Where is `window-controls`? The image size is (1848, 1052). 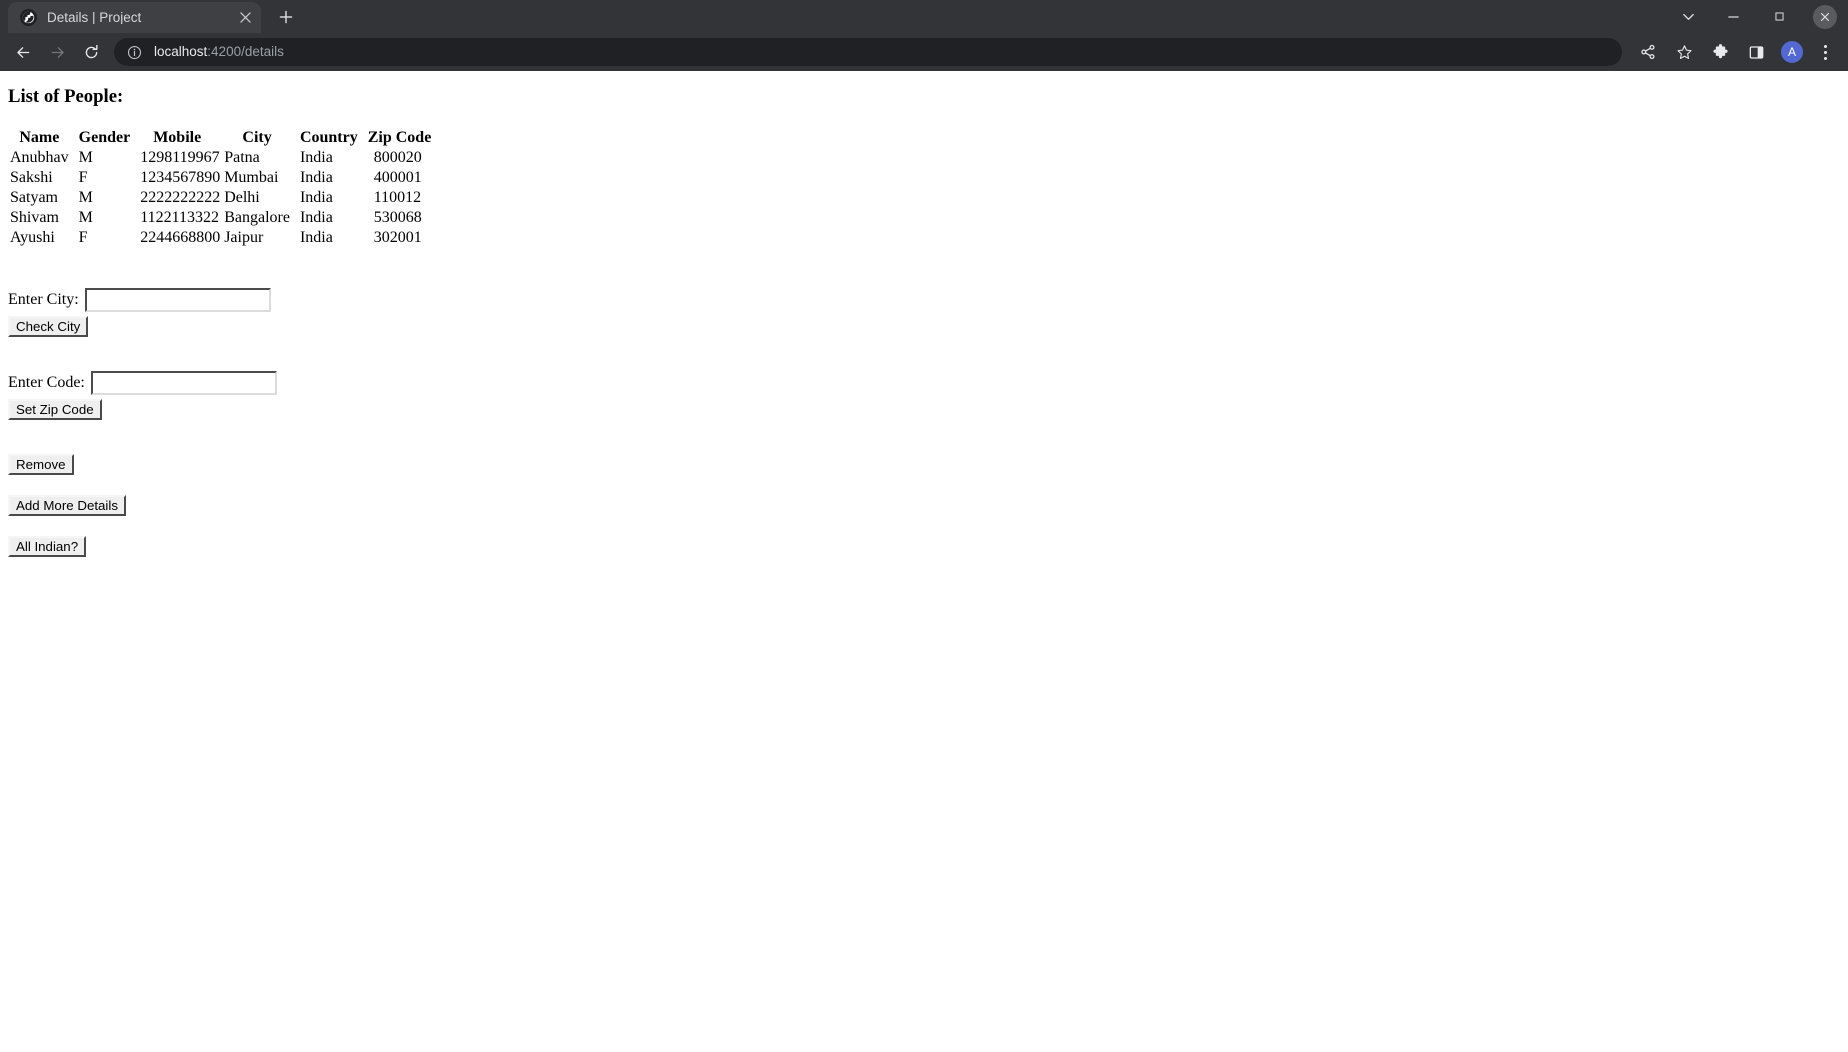
window-controls is located at coordinates (1757, 16).